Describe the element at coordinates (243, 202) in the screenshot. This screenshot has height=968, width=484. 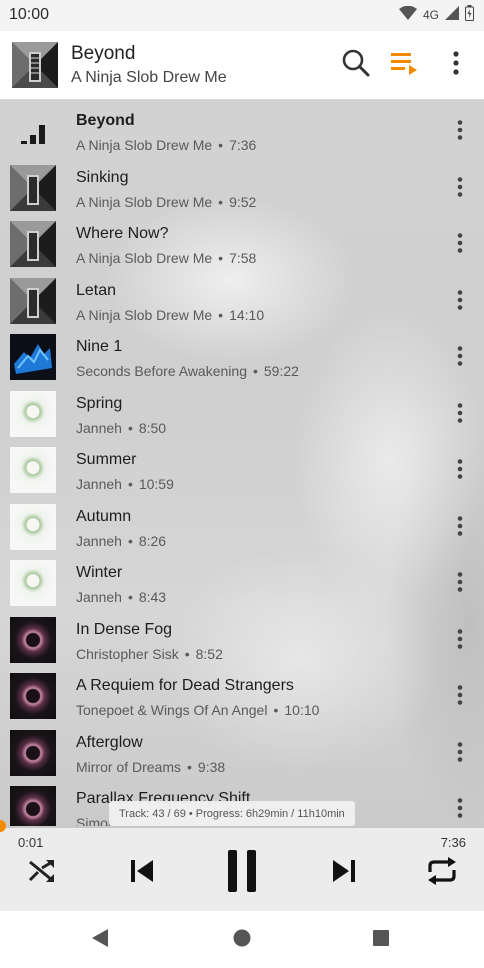
I see `track-duration: 9:52` at that location.